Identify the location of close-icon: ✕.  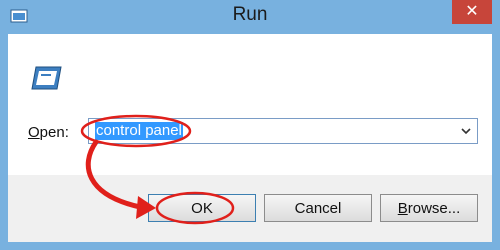
(472, 11).